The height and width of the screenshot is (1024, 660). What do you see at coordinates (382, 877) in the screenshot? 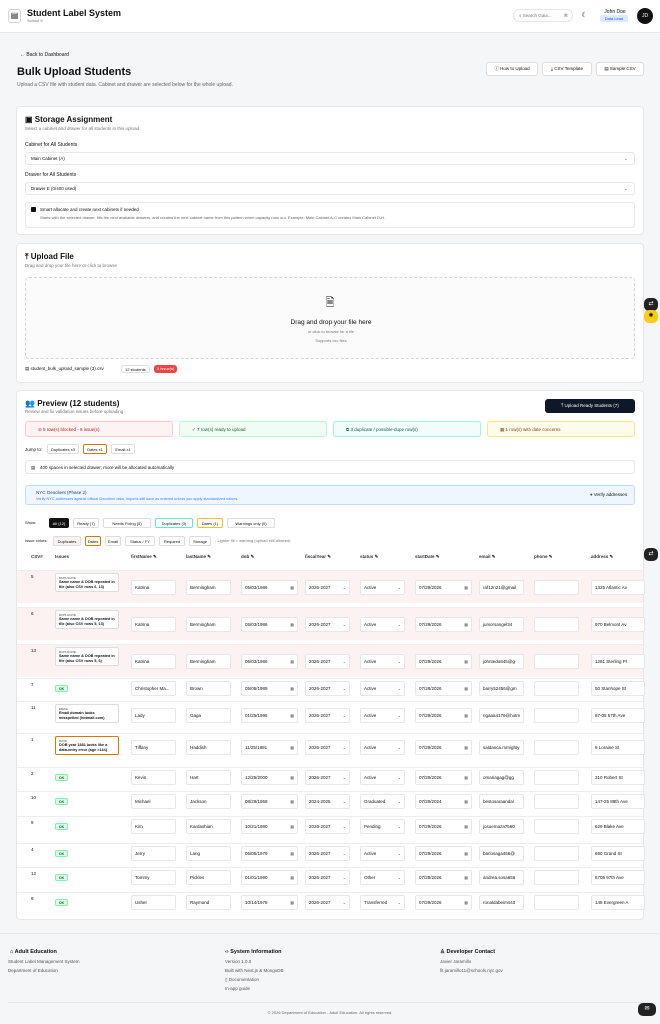
I see `cell-status: Other ⌄` at bounding box center [382, 877].